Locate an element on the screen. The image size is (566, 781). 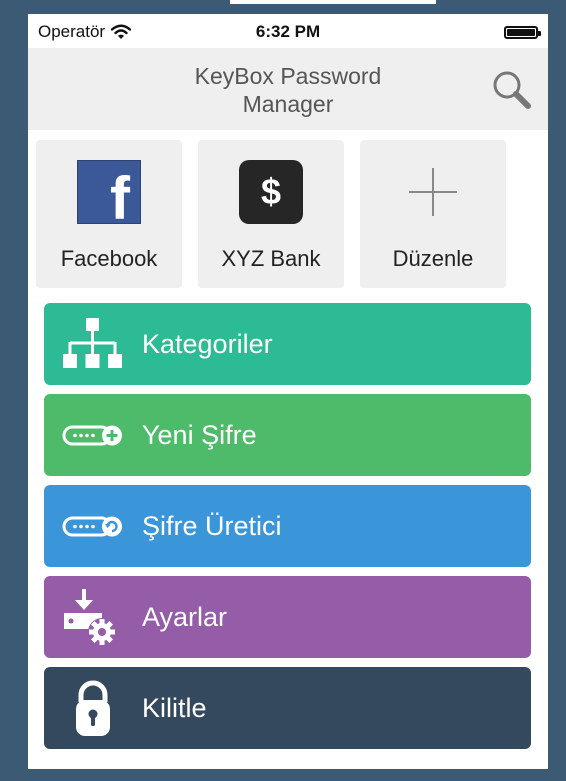
search-icon is located at coordinates (512, 90).